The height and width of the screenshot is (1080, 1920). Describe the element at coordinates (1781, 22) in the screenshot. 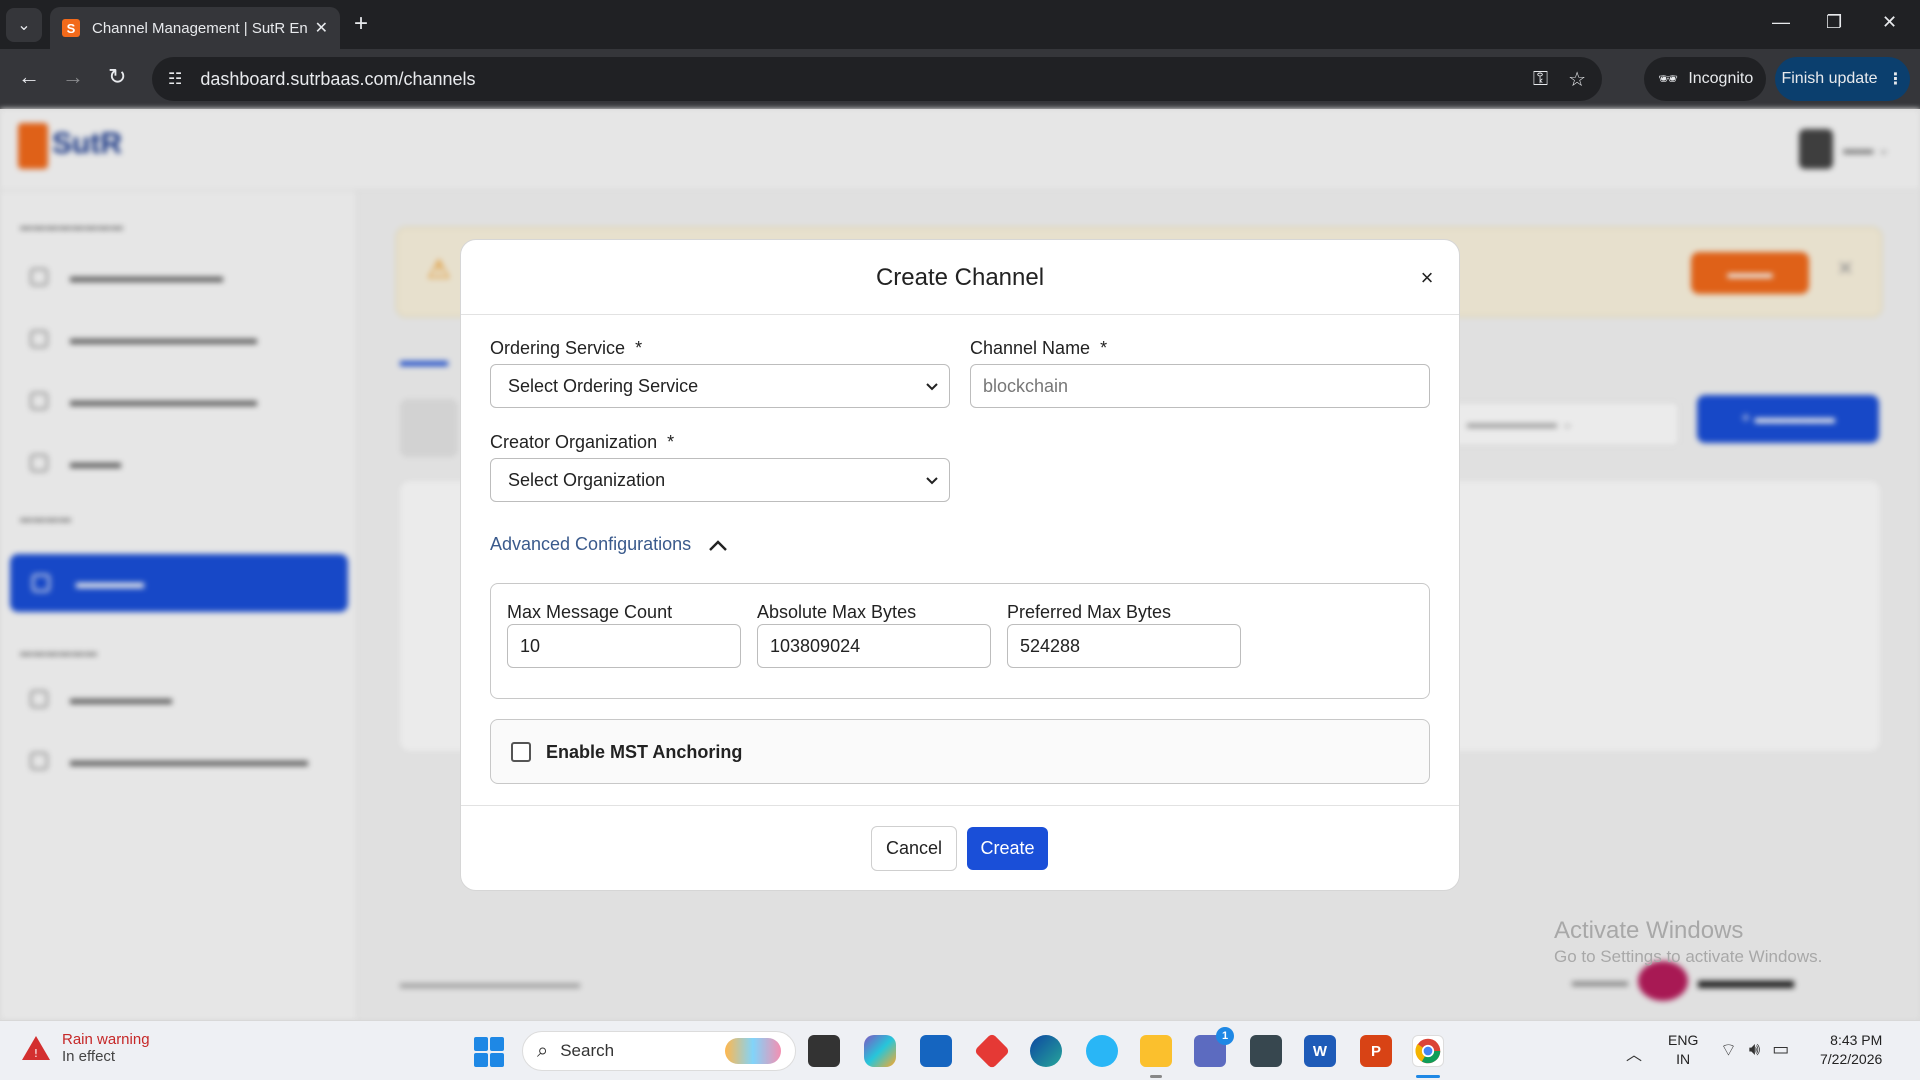

I see `minimize-icon: —` at that location.